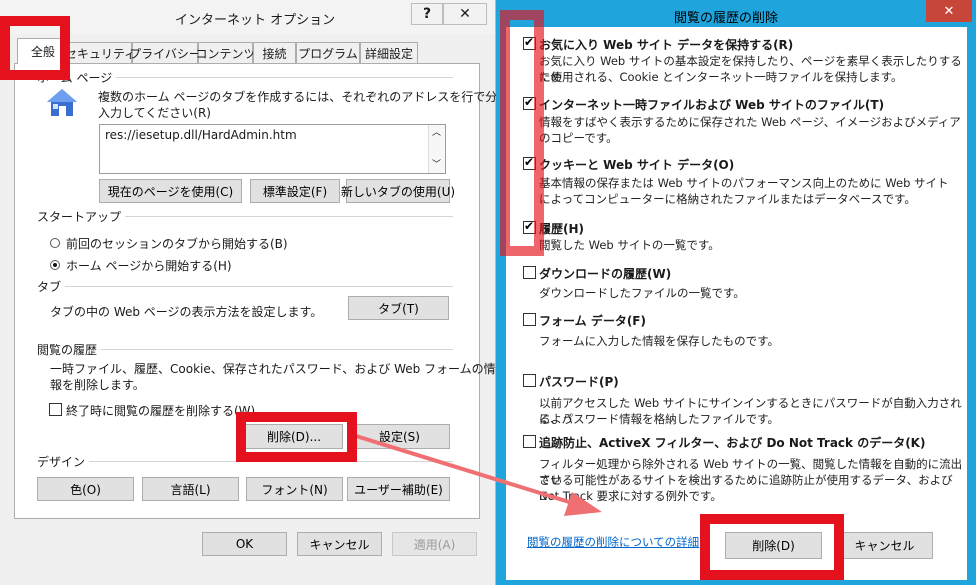  Describe the element at coordinates (583, 504) in the screenshot. I see `arrow-head-icon` at that location.